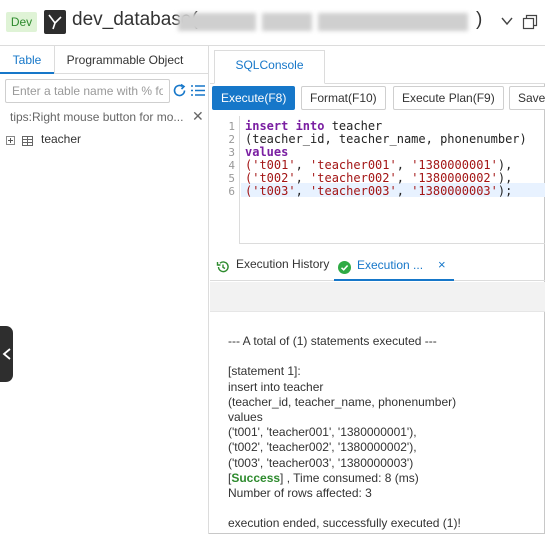  What do you see at coordinates (198, 116) in the screenshot?
I see `tips-close-icon: ✕` at bounding box center [198, 116].